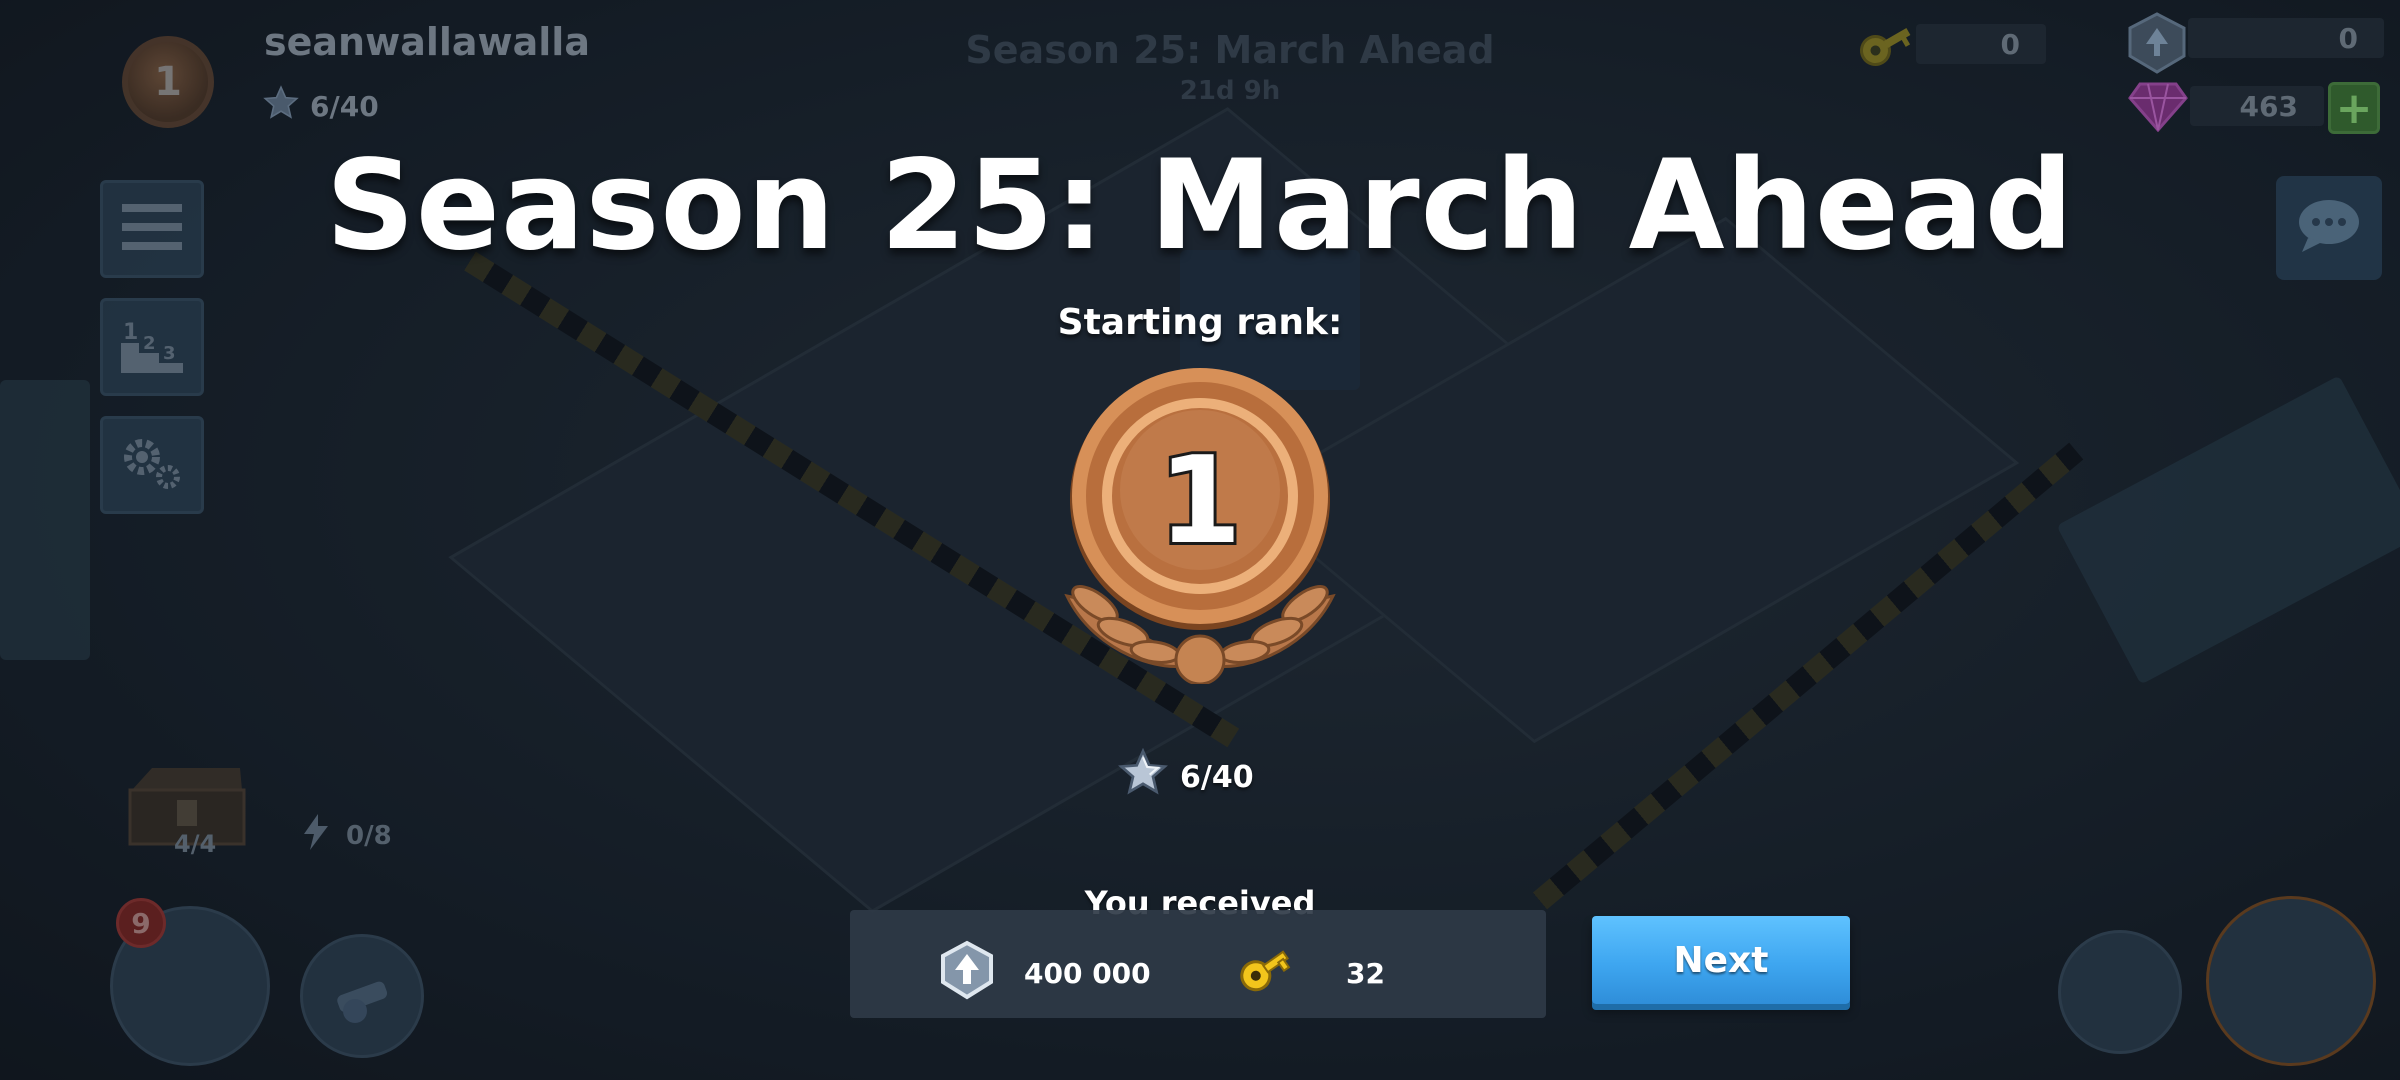  I want to click on reward-keys: 32, so click(1309, 973).